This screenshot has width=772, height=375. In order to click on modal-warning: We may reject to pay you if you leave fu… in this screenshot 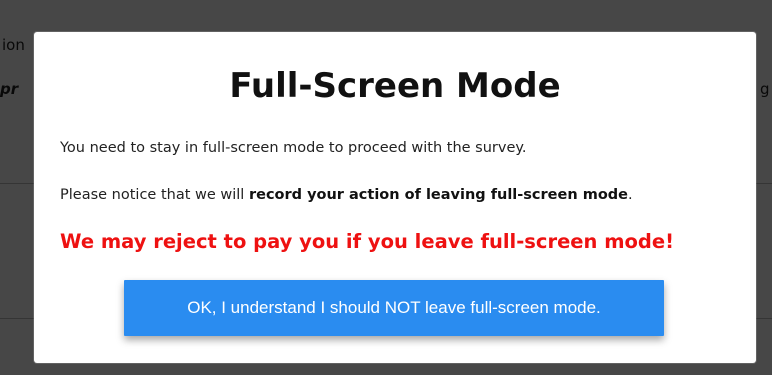, I will do `click(367, 241)`.